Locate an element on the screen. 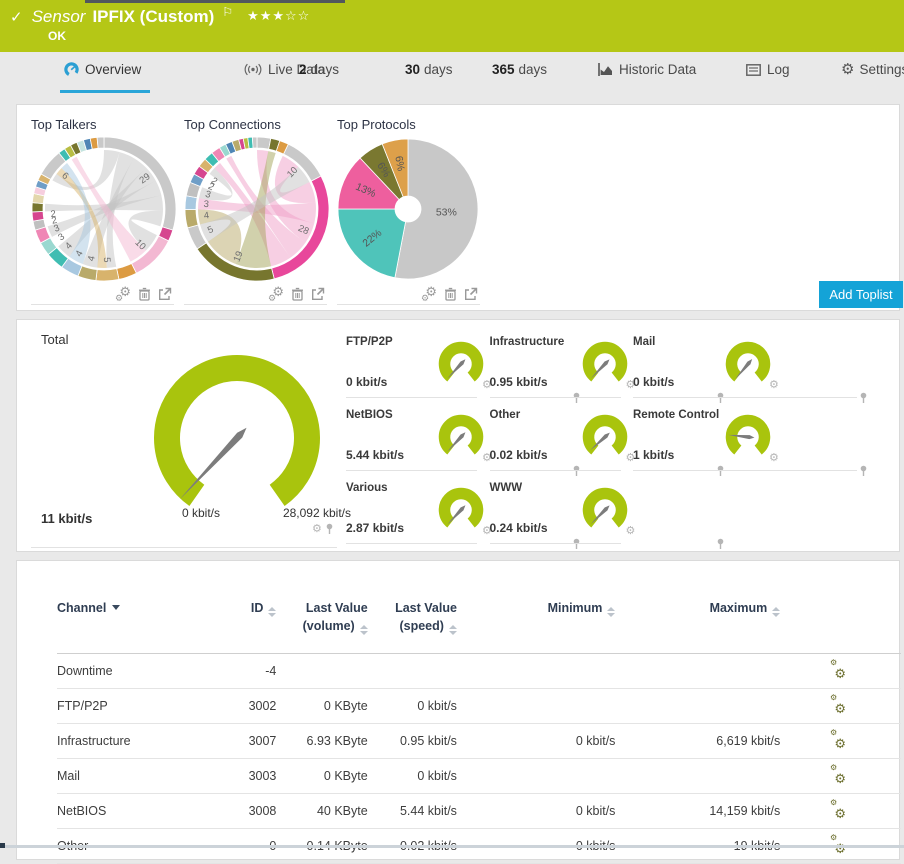  column-header-label: (volume) is located at coordinates (328, 626).